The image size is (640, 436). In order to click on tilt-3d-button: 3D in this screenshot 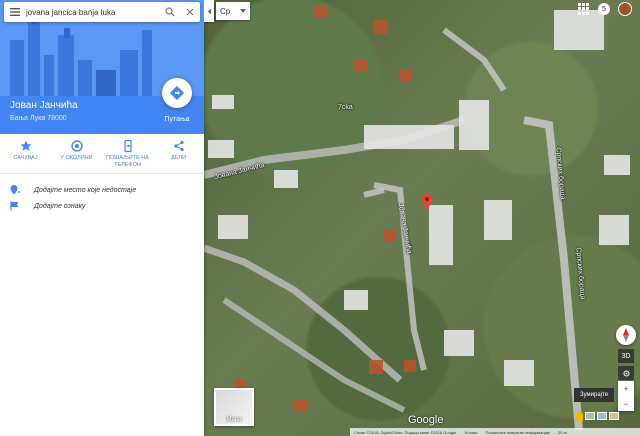, I will do `click(626, 356)`.